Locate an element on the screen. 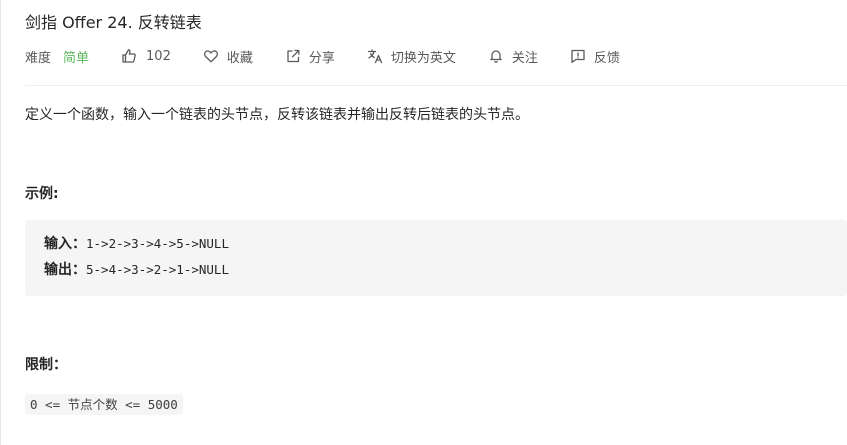  example-input-line: 输入：1->2->3->4->5->NULL is located at coordinates (136, 244).